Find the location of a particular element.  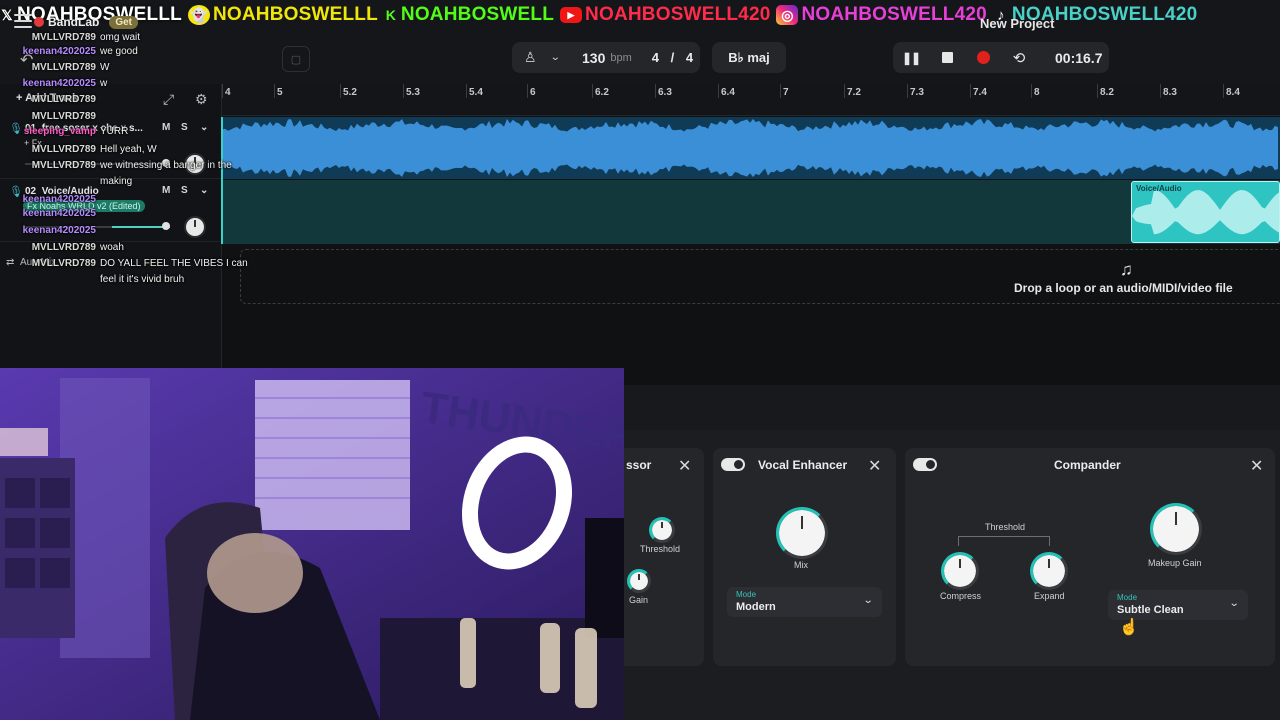

track-1-lane is located at coordinates (751, 148).